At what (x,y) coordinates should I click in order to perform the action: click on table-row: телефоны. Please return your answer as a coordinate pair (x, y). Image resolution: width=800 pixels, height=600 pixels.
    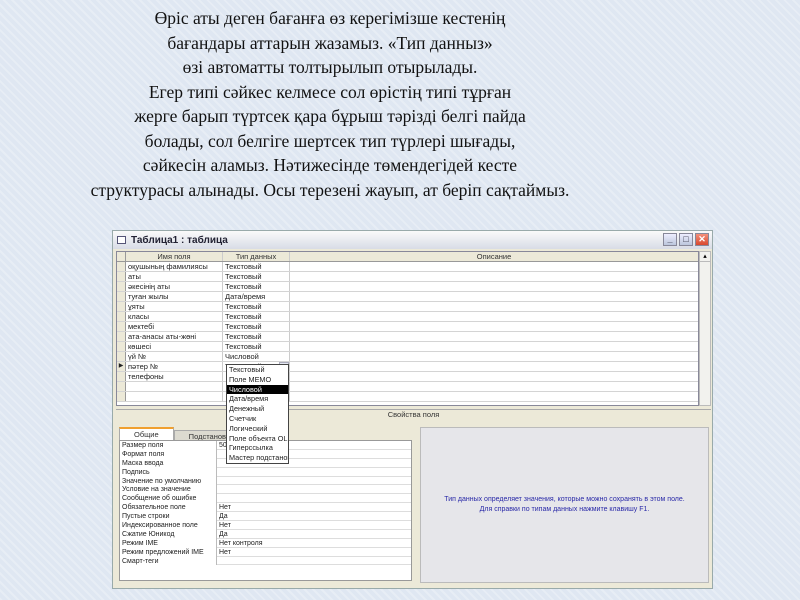
    Looking at the image, I should click on (407, 377).